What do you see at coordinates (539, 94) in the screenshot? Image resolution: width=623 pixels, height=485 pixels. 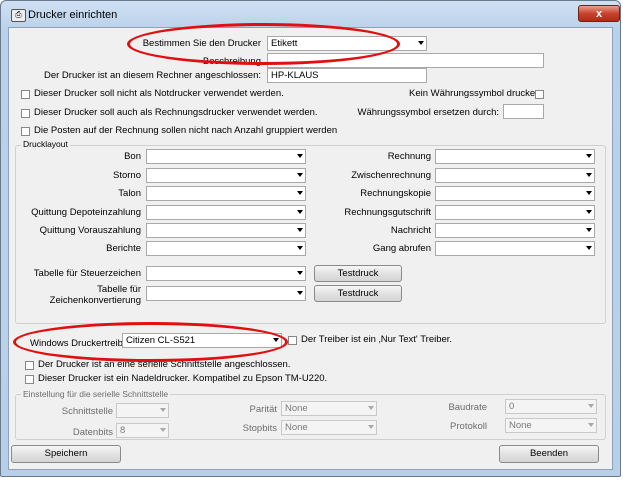 I see `no-currency-checkbox` at bounding box center [539, 94].